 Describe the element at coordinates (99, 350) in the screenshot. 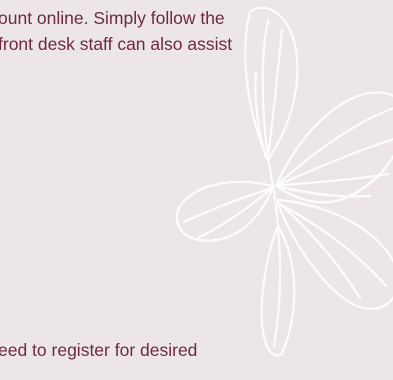

I see `body-text-line: eed to register for desired` at that location.